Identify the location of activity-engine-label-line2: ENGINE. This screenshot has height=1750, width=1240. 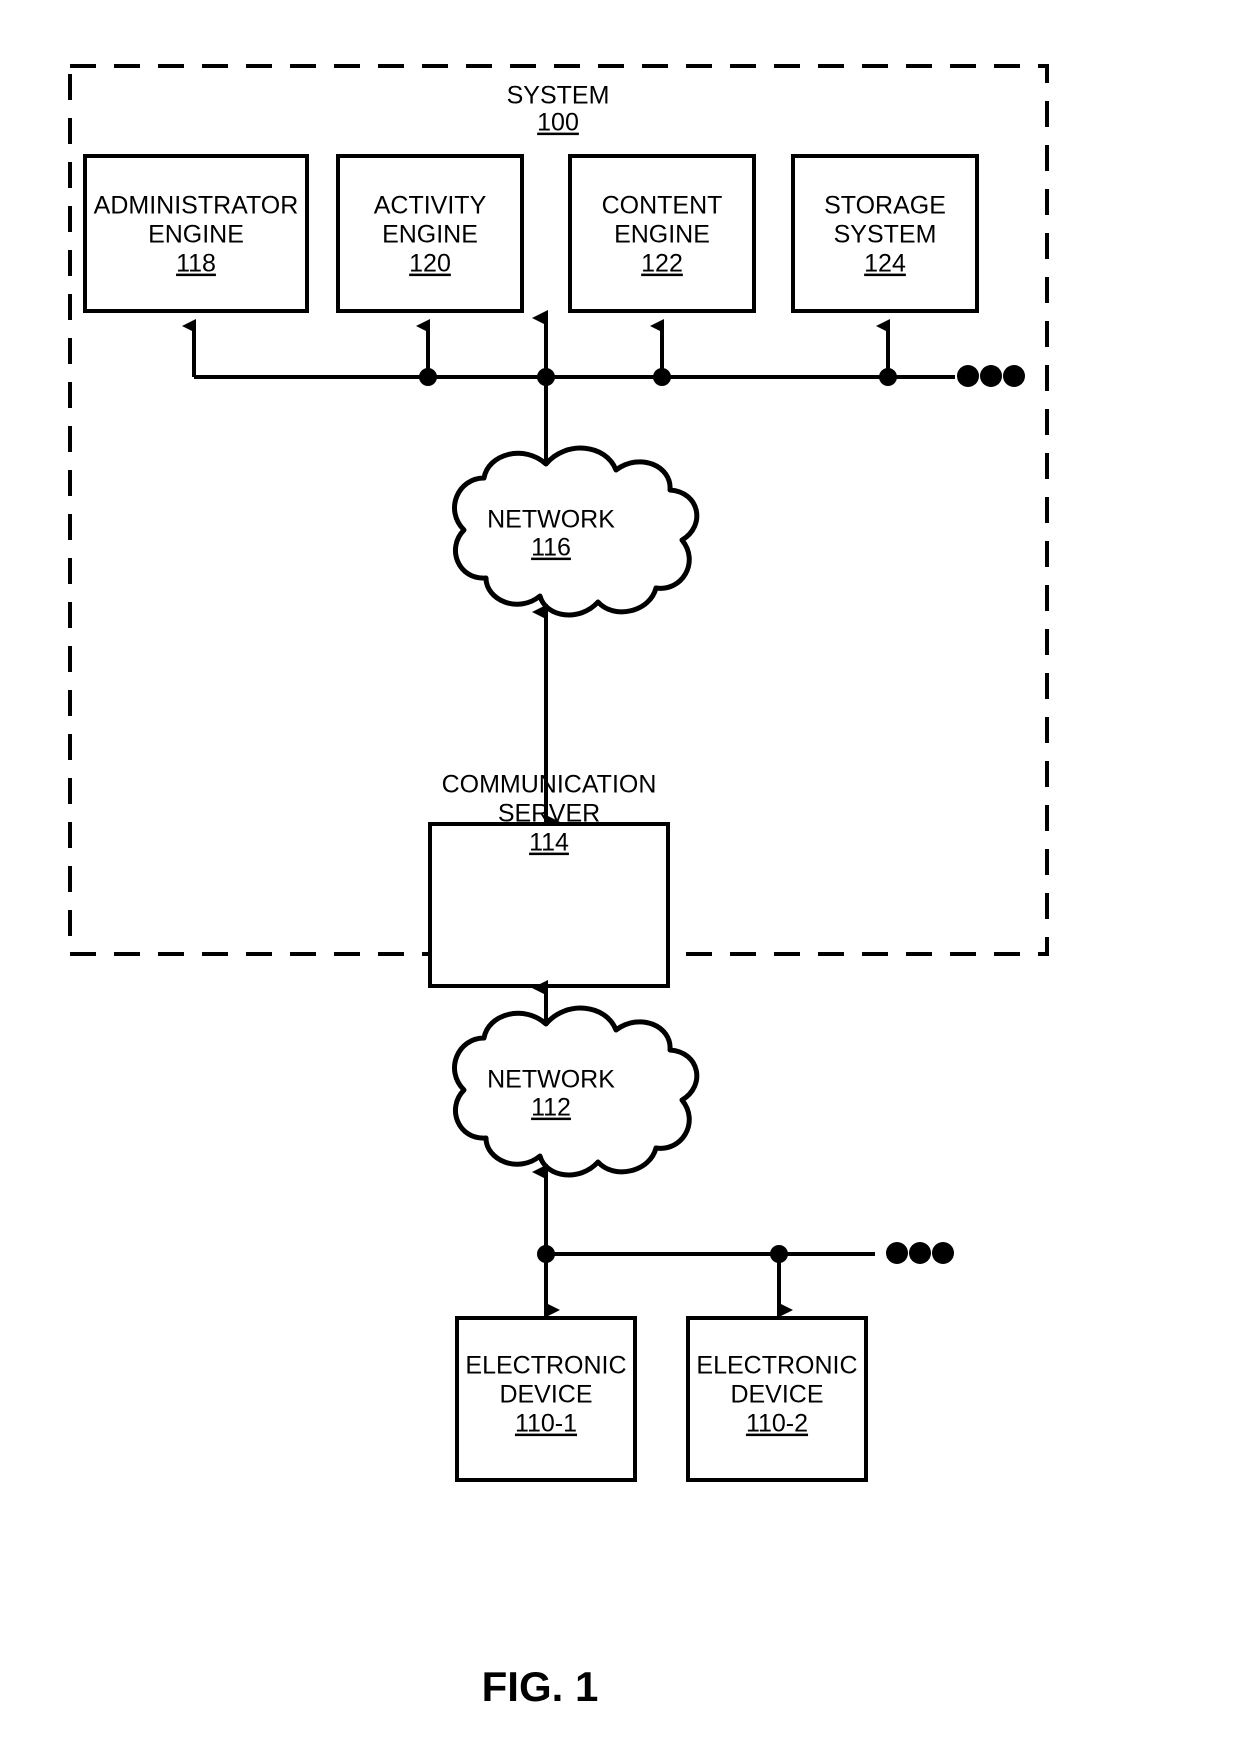
(430, 235).